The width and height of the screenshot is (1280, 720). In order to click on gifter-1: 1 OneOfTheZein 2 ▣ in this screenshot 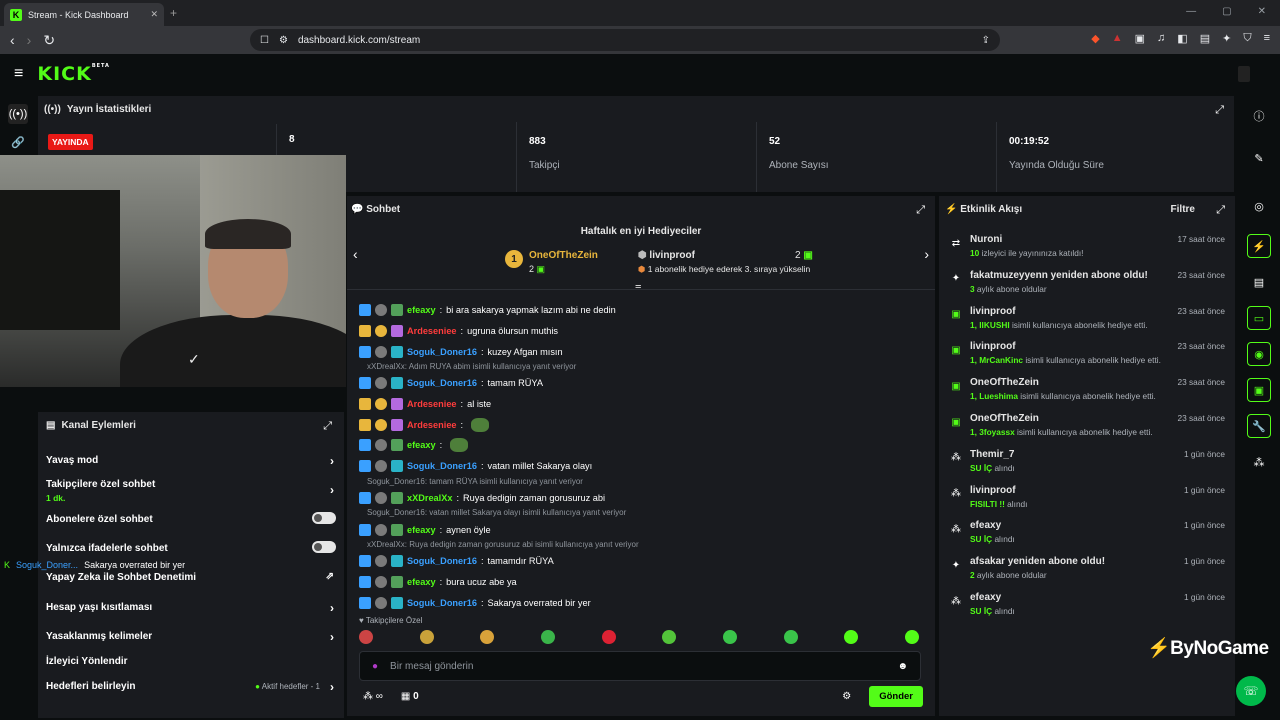, I will do `click(551, 262)`.